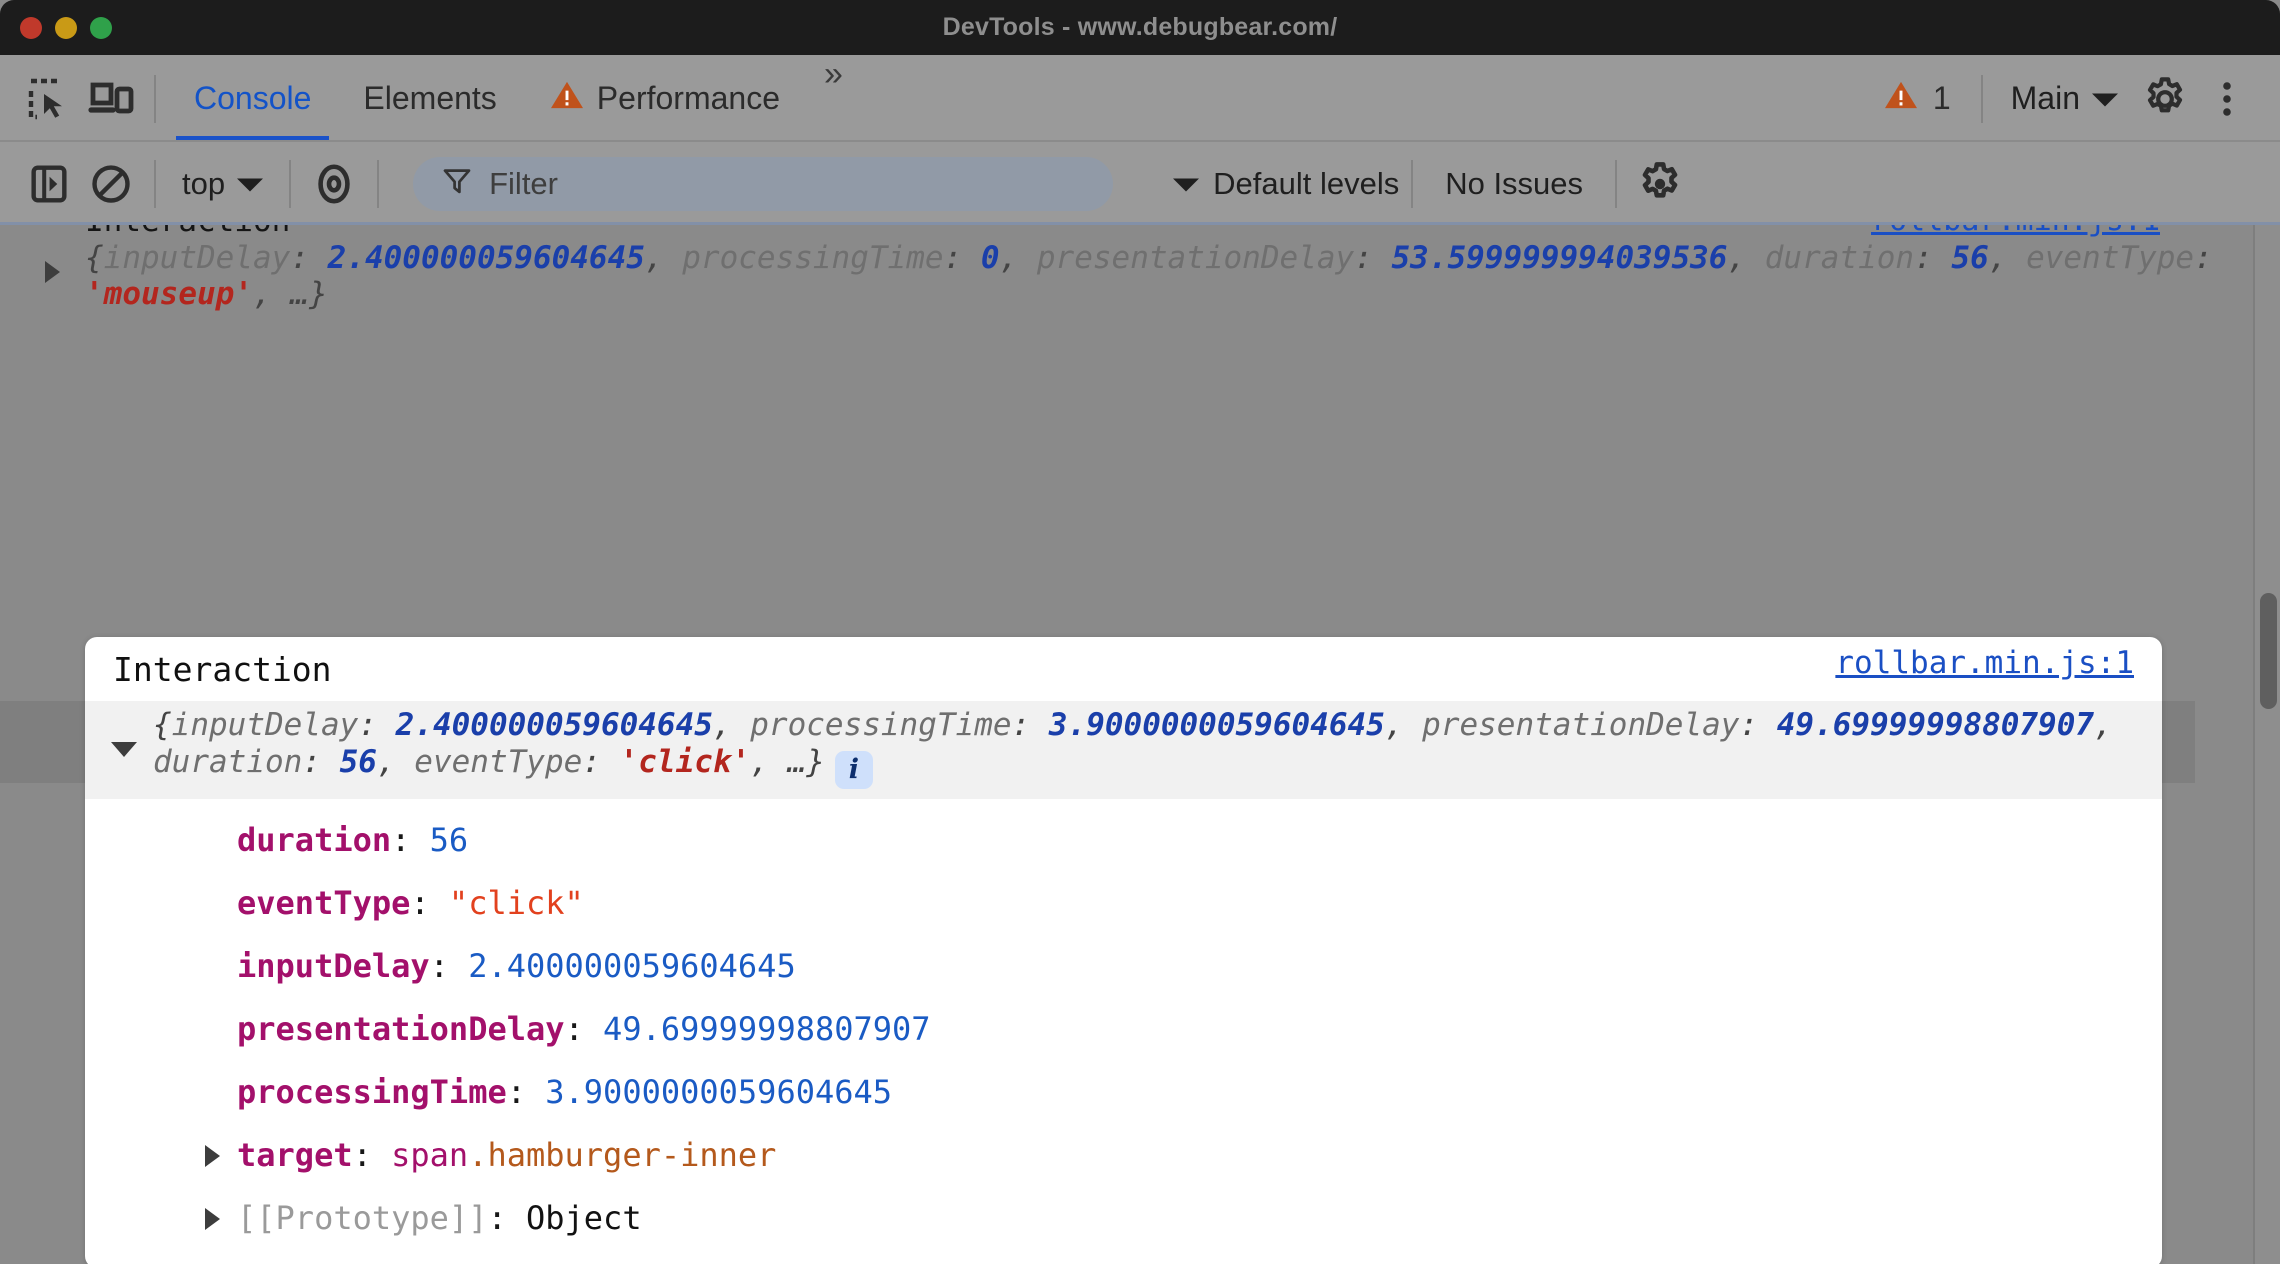  I want to click on preview-value: 'click', so click(685, 761).